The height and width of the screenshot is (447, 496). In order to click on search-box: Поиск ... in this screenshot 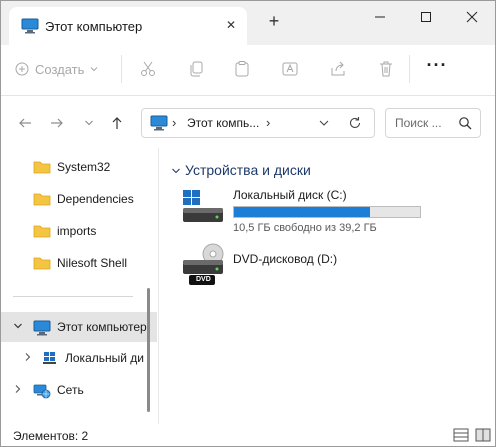, I will do `click(433, 123)`.